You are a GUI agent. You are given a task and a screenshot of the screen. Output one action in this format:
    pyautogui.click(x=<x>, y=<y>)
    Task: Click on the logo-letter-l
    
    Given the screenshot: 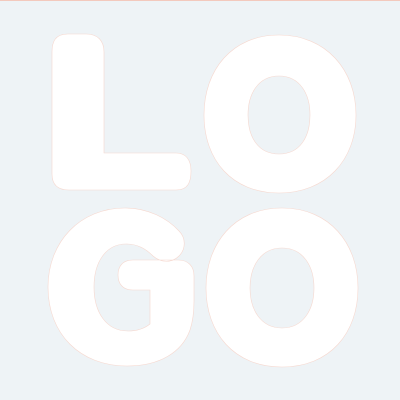 What is the action you would take?
    pyautogui.click(x=121, y=112)
    